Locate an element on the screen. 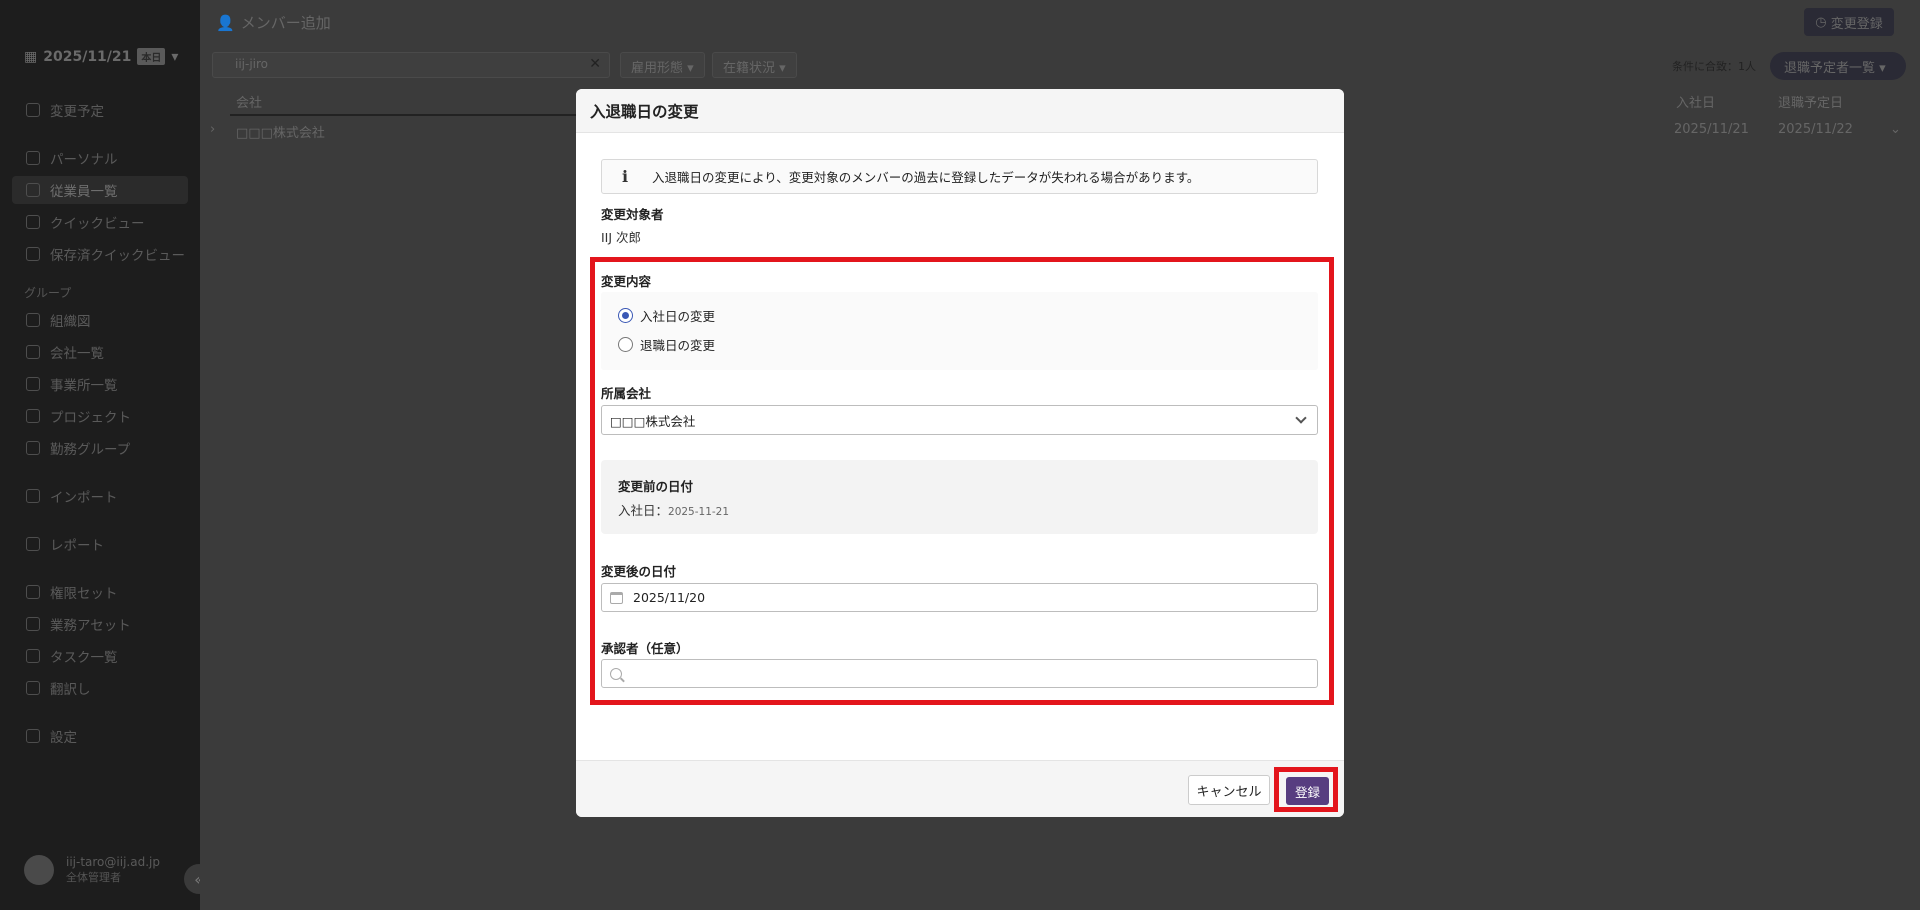 This screenshot has height=910, width=1920. info-icon: i is located at coordinates (625, 176).